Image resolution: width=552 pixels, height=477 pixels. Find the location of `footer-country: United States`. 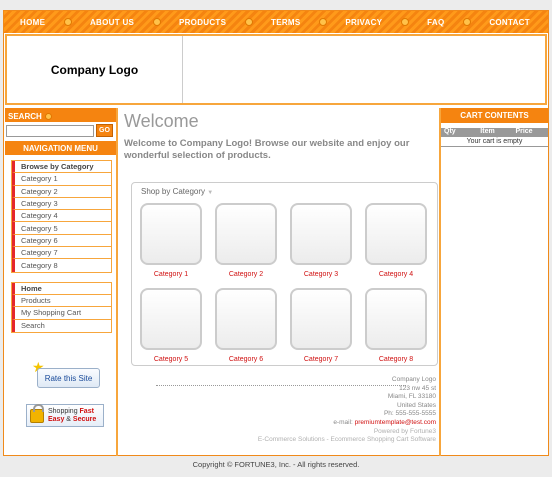

footer-country: United States is located at coordinates (416, 405).